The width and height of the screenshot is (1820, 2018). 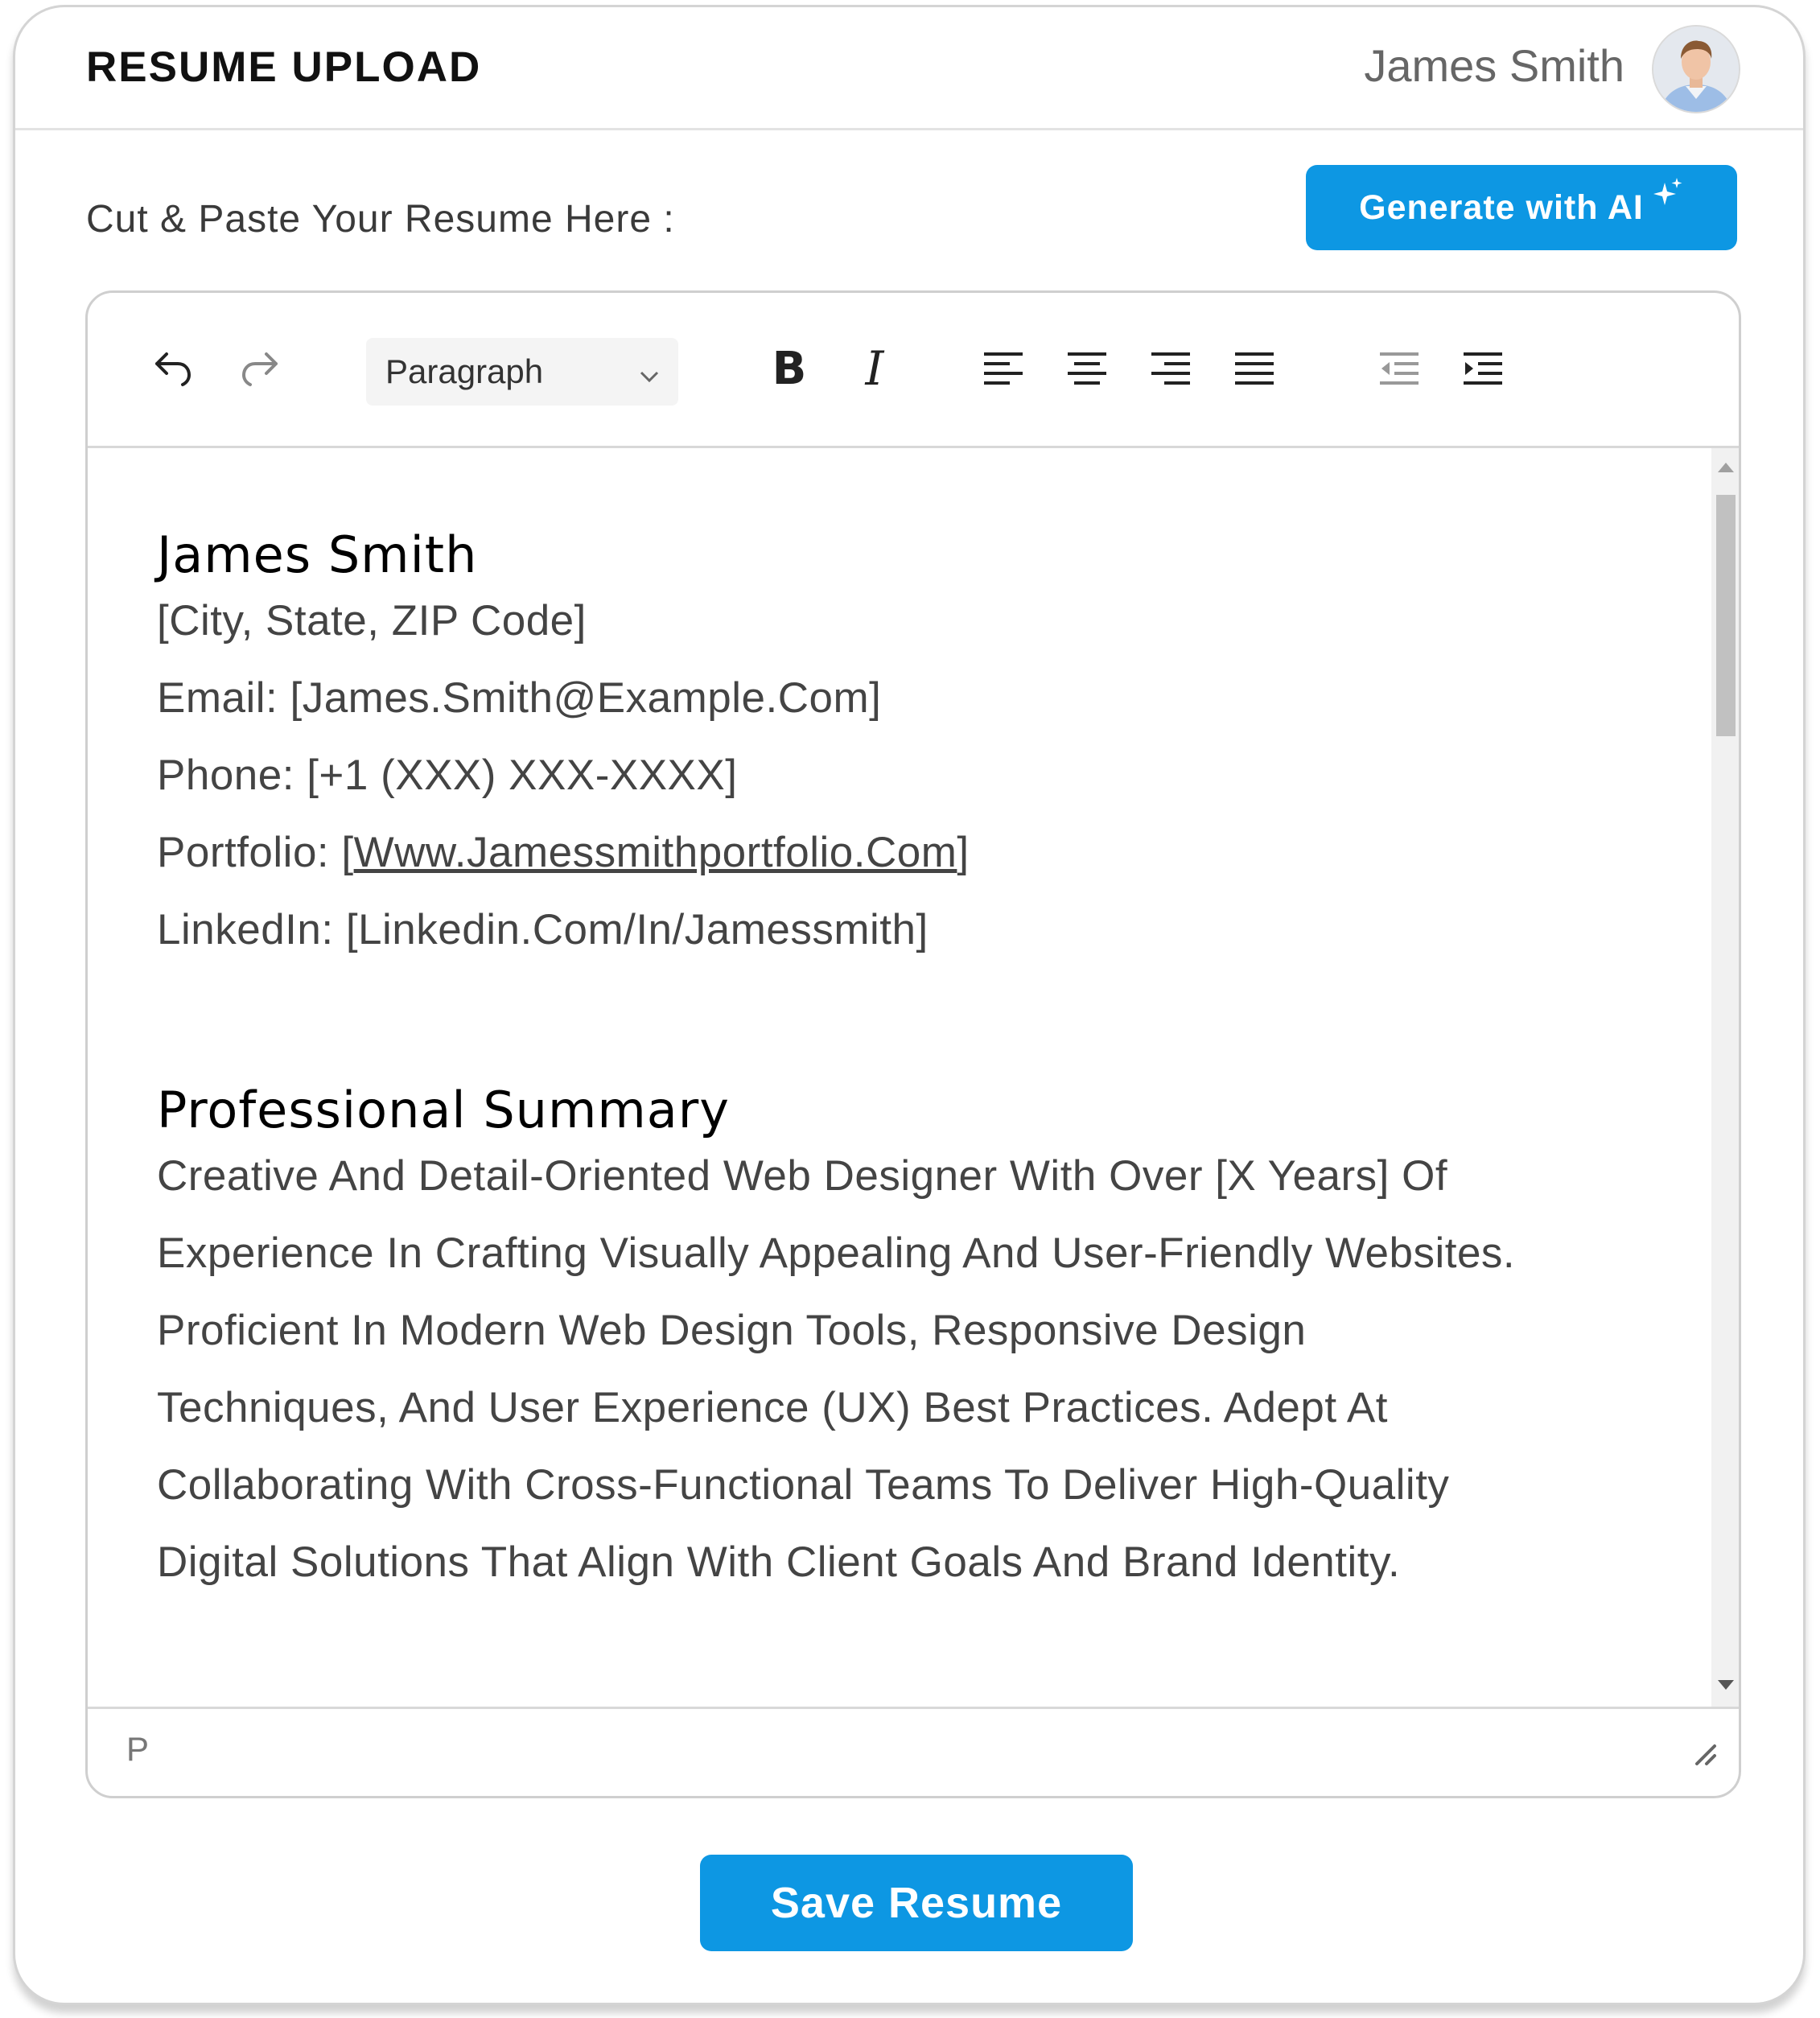 What do you see at coordinates (318, 555) in the screenshot?
I see `resume-name-heading: James Smith` at bounding box center [318, 555].